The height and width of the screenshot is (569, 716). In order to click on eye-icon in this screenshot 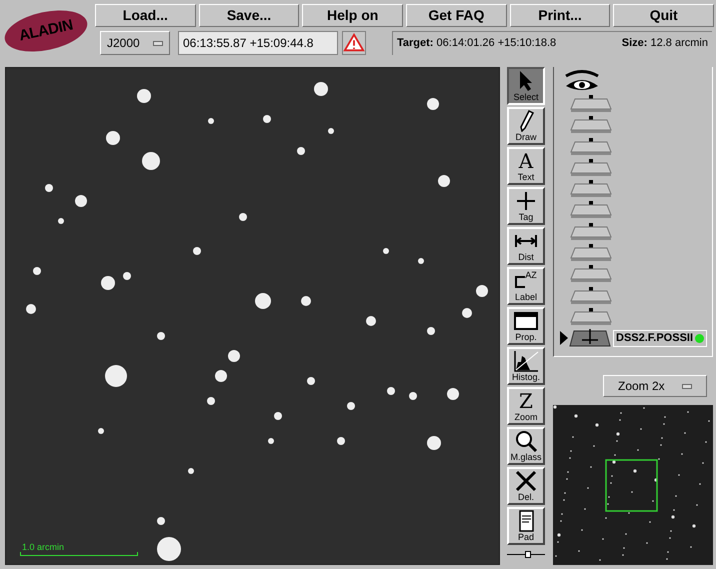, I will do `click(582, 81)`.